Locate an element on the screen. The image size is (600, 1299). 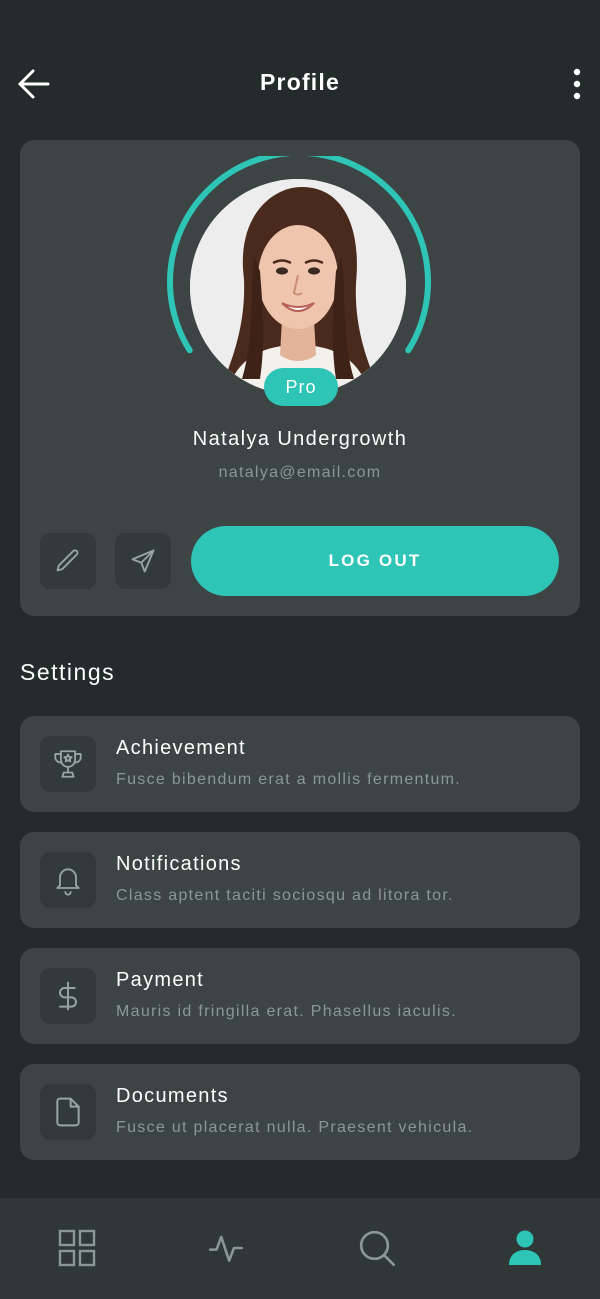
more-options-button is located at coordinates (577, 84).